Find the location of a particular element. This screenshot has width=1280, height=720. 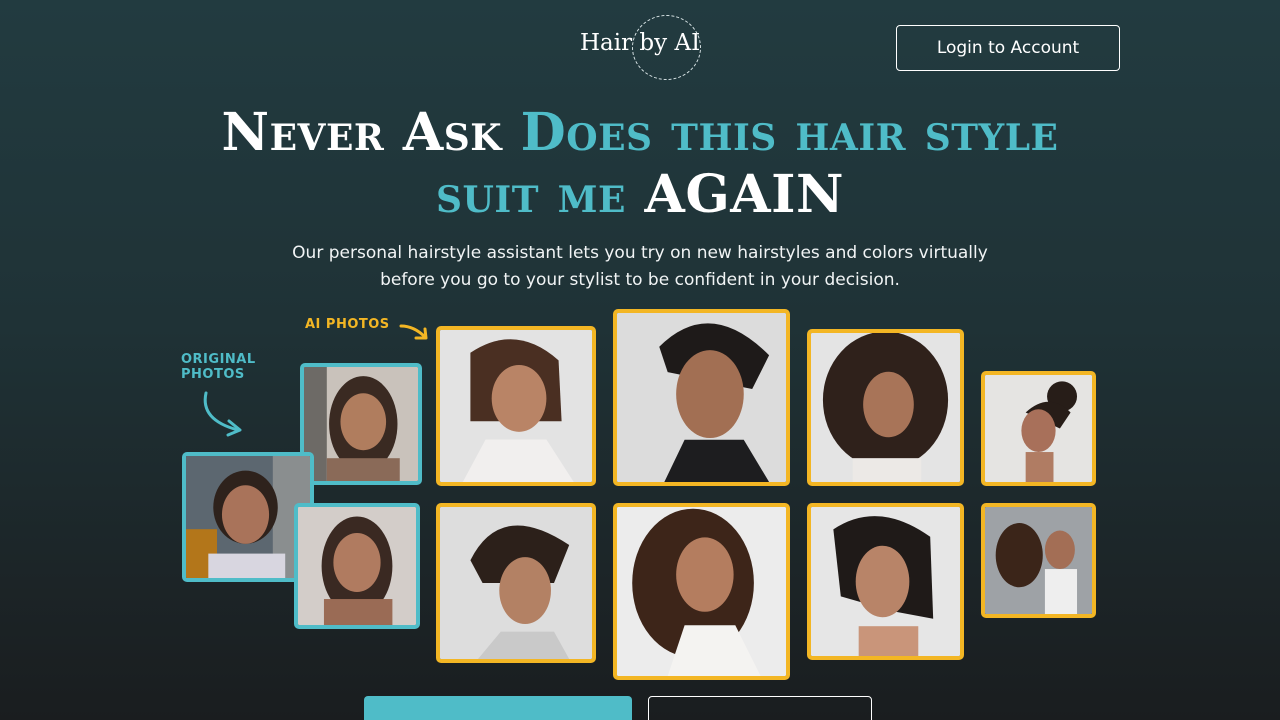

logo-ring is located at coordinates (666, 47).